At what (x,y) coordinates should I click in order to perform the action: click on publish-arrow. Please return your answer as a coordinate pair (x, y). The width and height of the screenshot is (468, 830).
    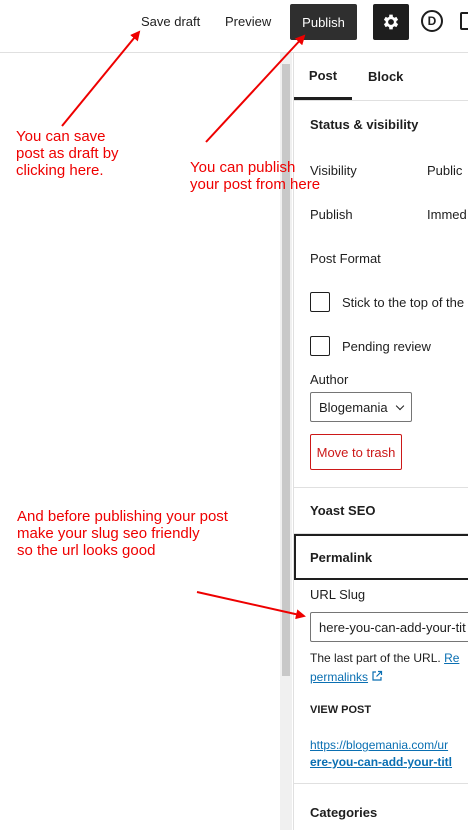
    Looking at the image, I should click on (255, 88).